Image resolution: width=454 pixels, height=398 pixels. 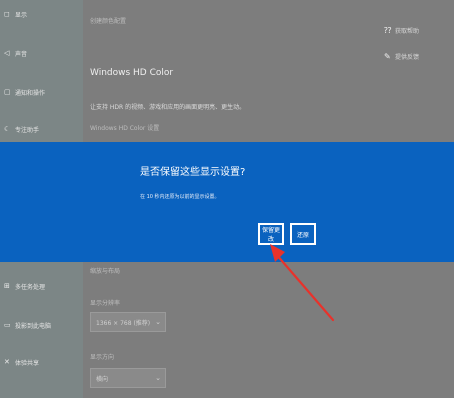 What do you see at coordinates (27, 363) in the screenshot?
I see `sidebar-item-label: 体验共享` at bounding box center [27, 363].